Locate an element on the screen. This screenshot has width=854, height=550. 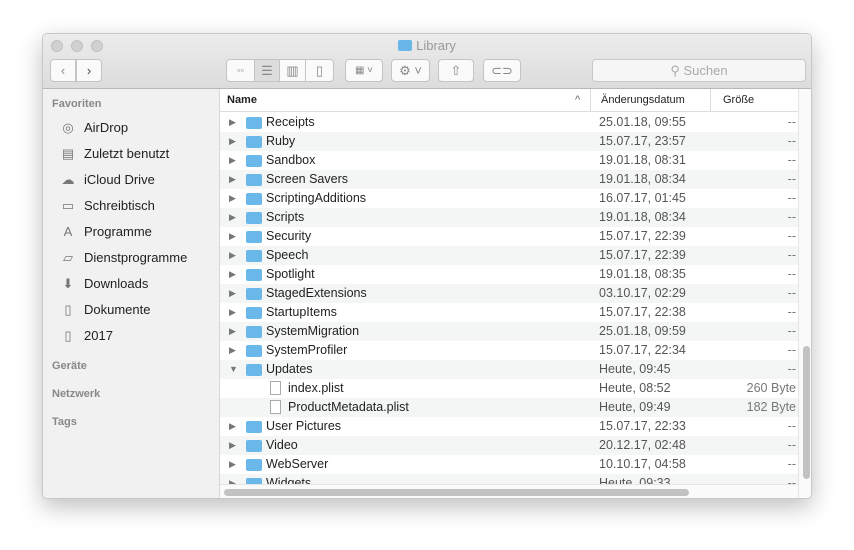
modified-date: Heute, 09:49 is located at coordinates (635, 407).